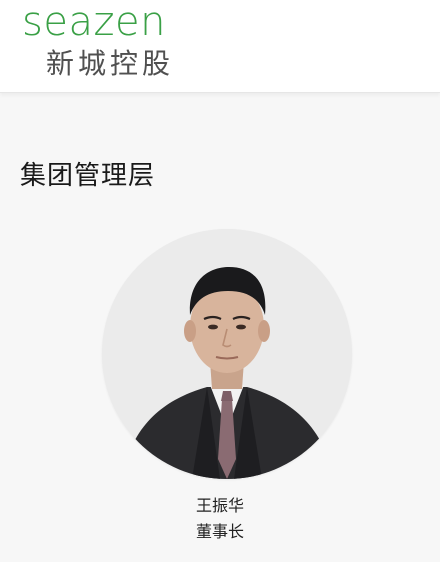 This screenshot has height=562, width=440. What do you see at coordinates (219, 505) in the screenshot?
I see `person-name: 王振华` at bounding box center [219, 505].